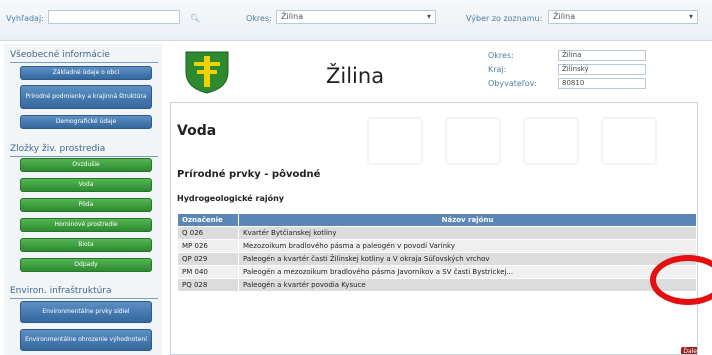 This screenshot has width=712, height=355. I want to click on table-header-row: Označenie Názov rajónu, so click(437, 220).